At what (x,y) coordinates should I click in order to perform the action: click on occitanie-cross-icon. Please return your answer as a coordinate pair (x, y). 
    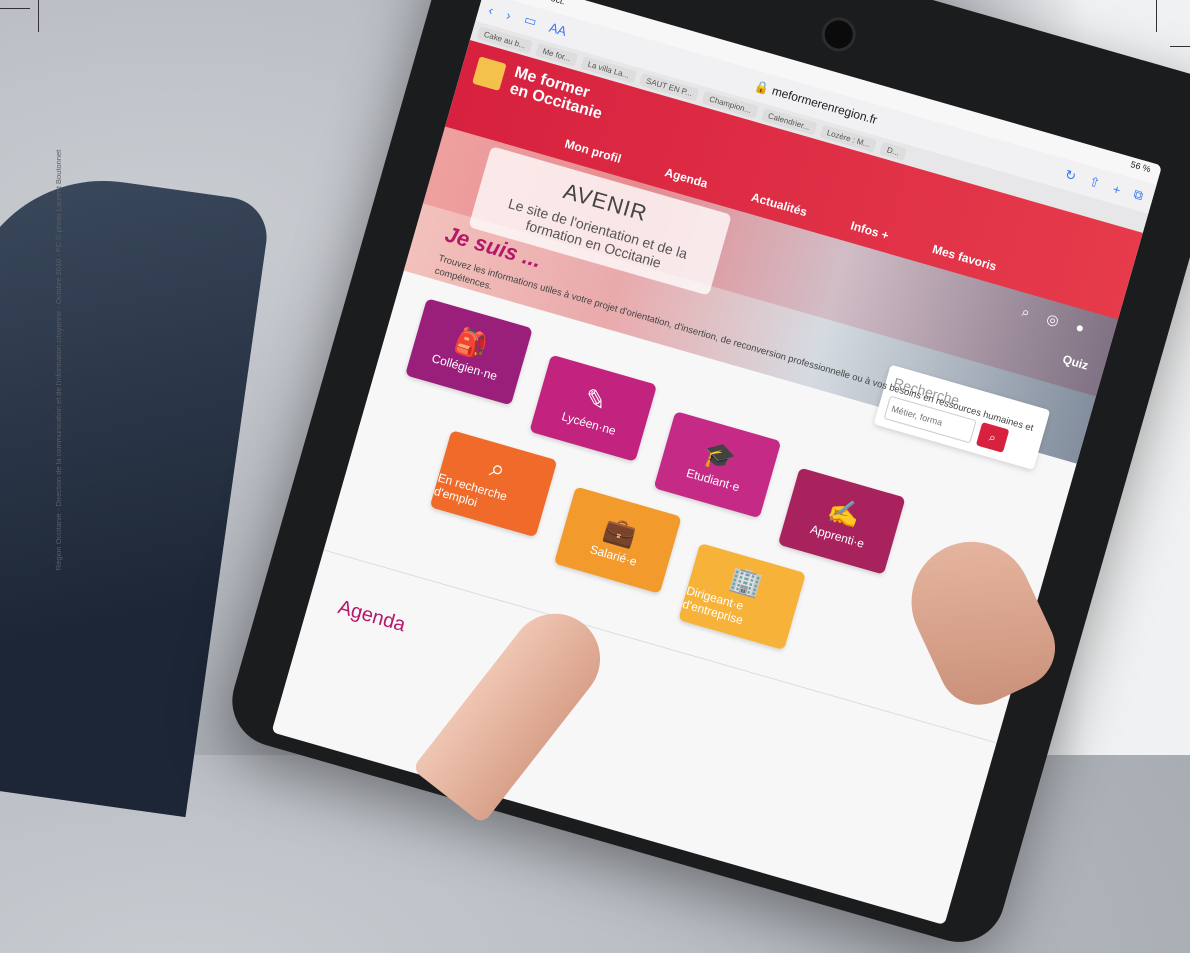
    Looking at the image, I should click on (489, 73).